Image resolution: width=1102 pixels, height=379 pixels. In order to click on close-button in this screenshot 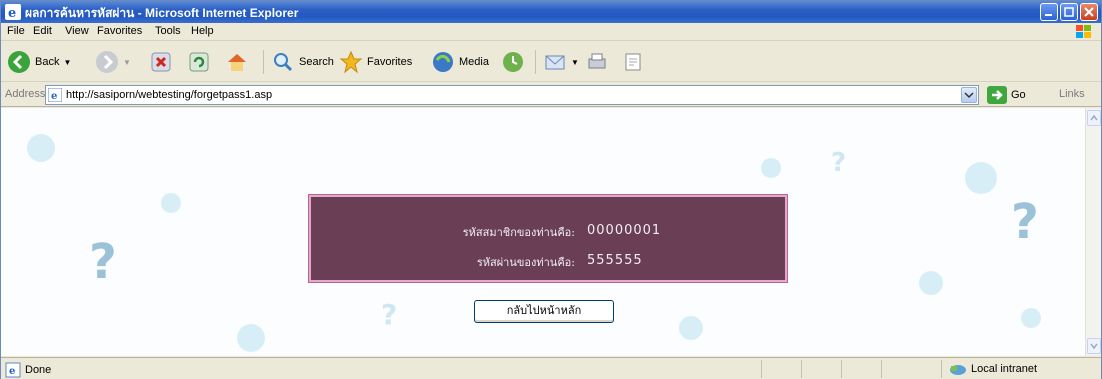, I will do `click(1089, 12)`.